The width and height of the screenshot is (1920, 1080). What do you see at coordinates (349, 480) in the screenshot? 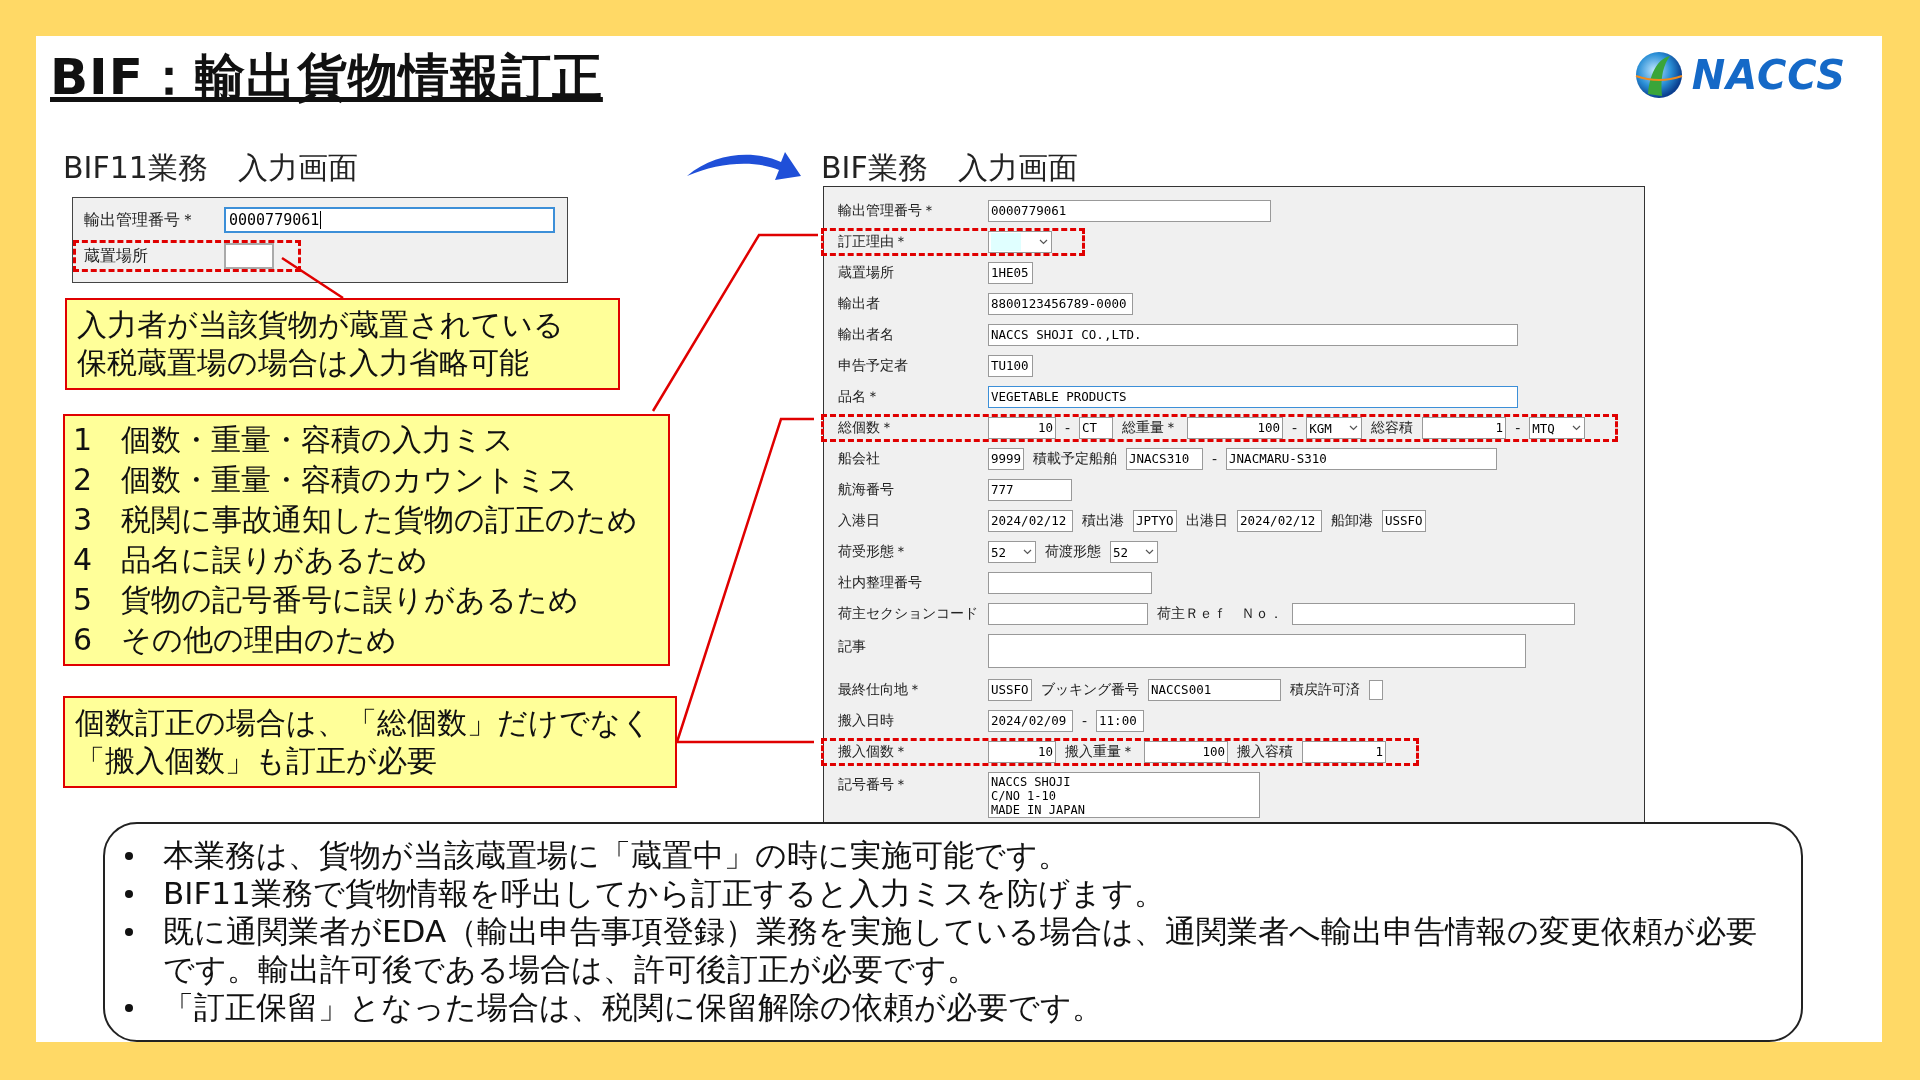
I see `list-text: 個数・重量・容積のカウントミス` at bounding box center [349, 480].